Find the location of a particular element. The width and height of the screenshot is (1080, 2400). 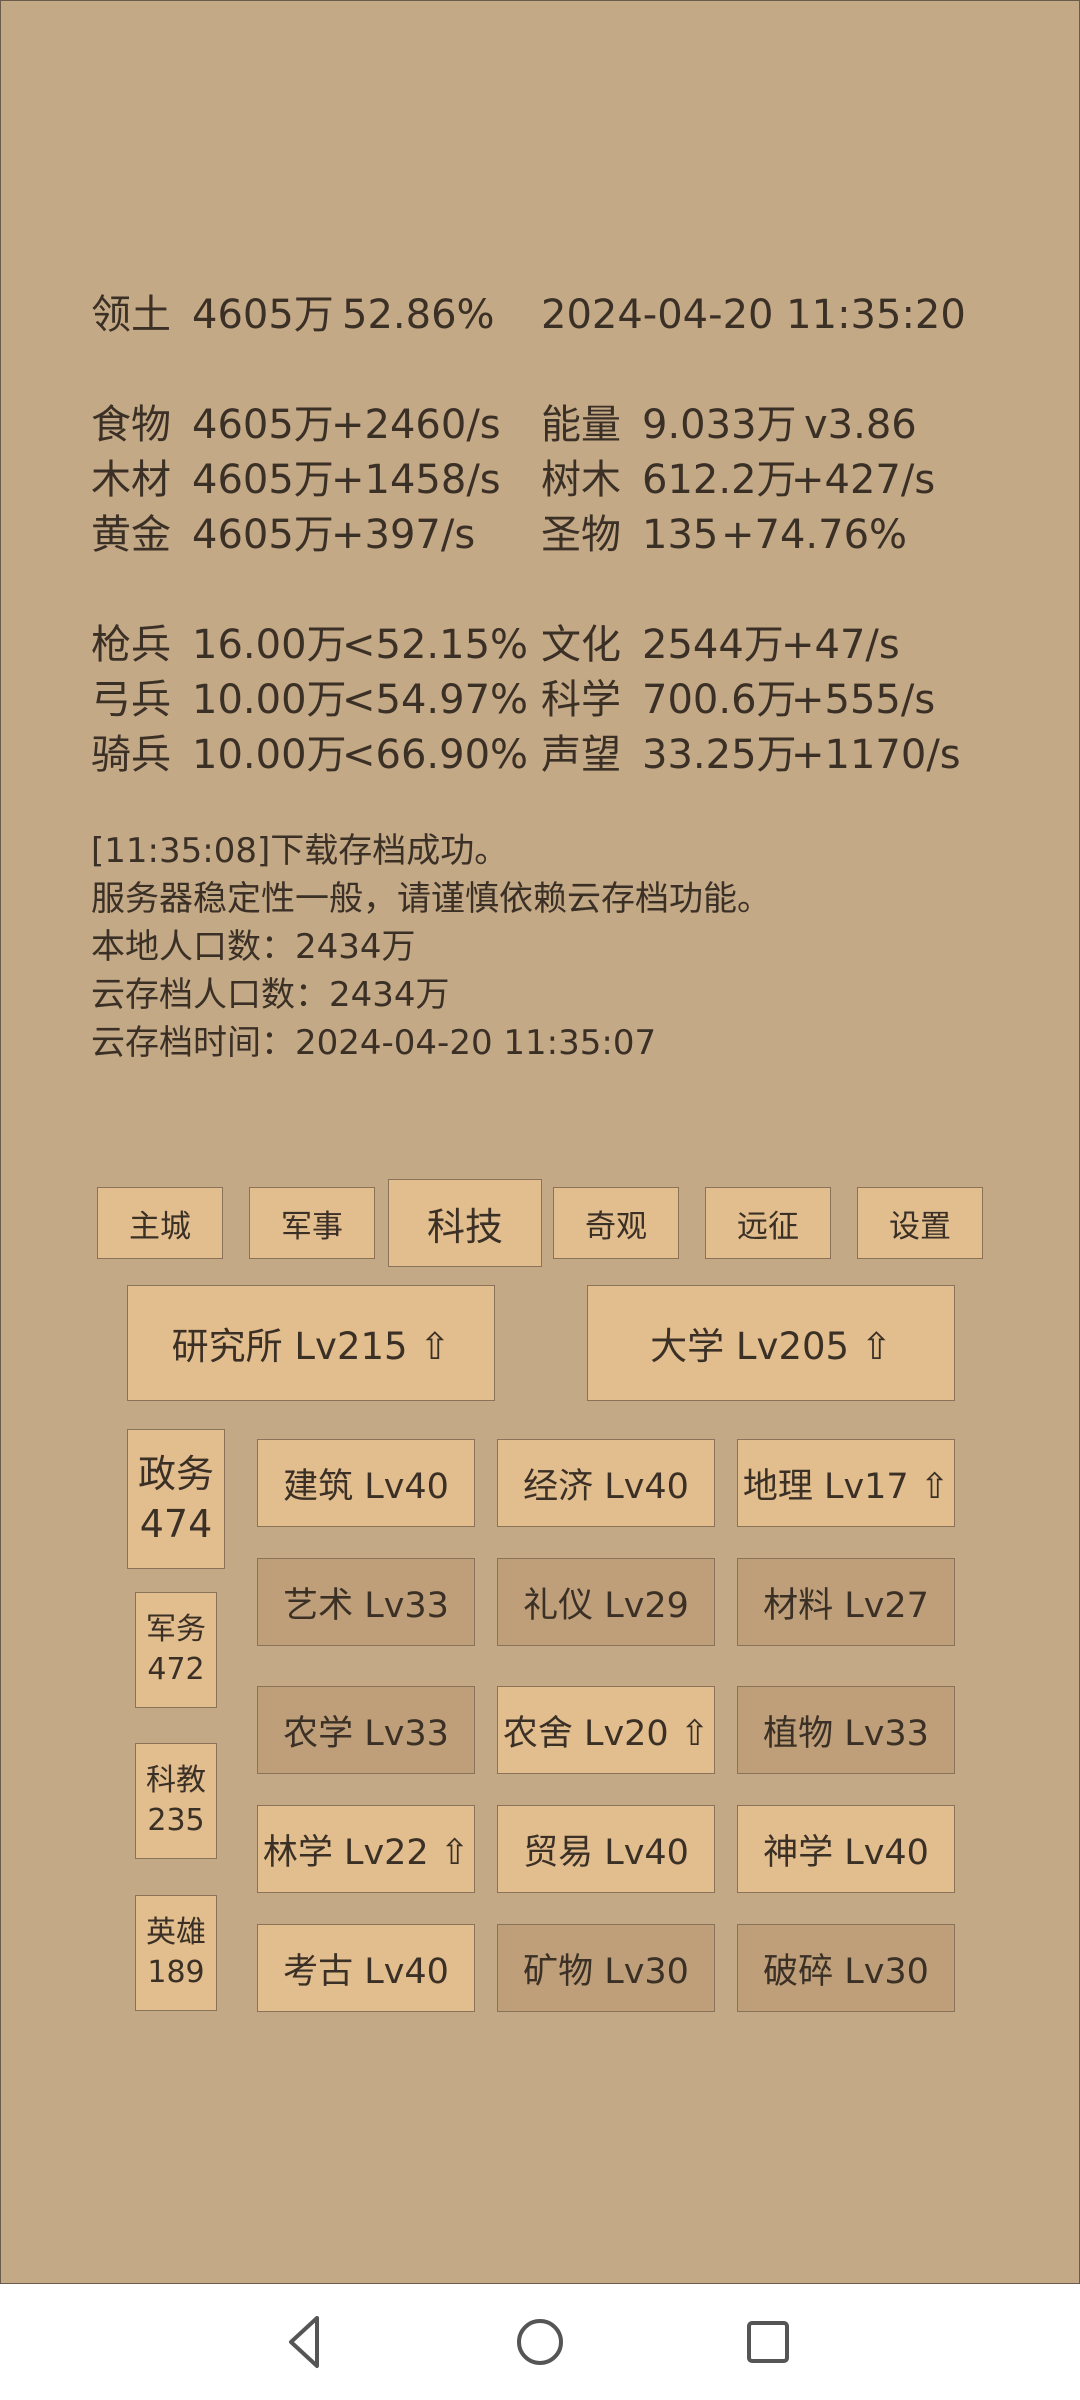

tab-expedition: 远征 is located at coordinates (768, 1223).